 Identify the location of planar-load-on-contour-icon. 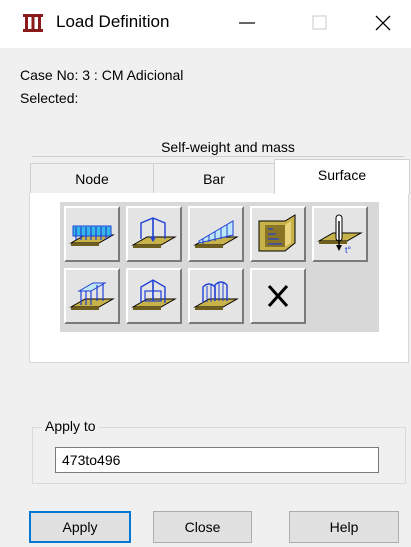
(92, 296).